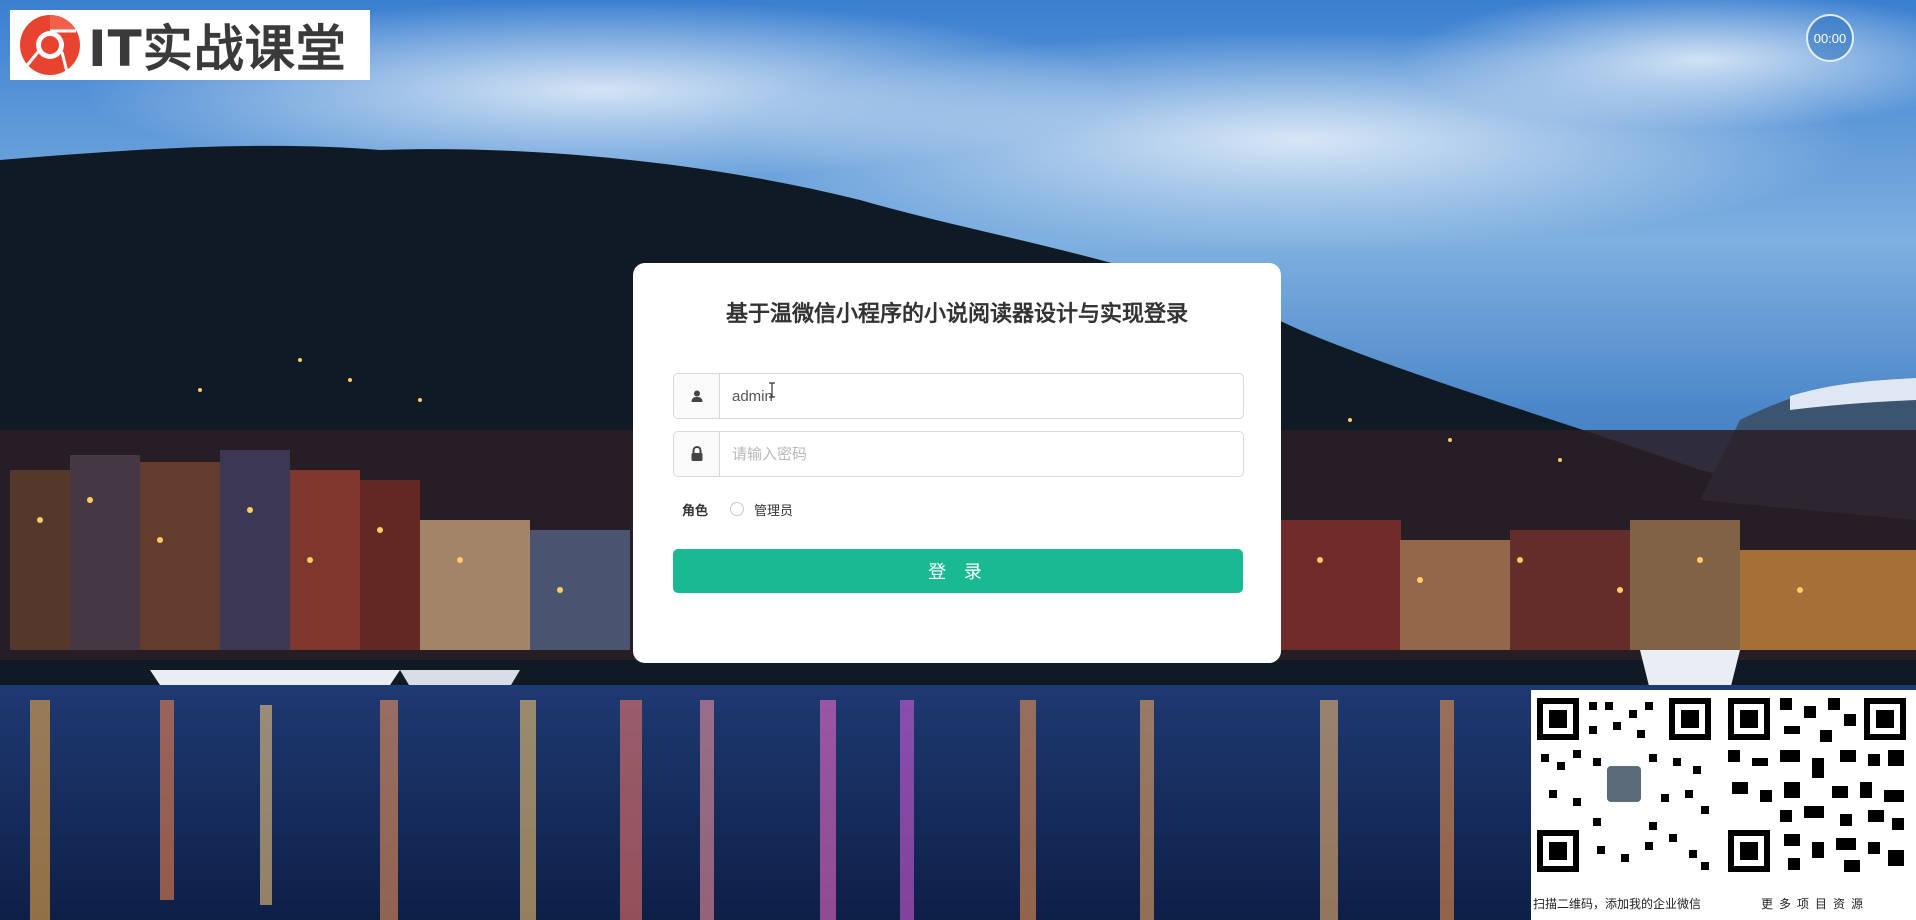 The image size is (1916, 920). Describe the element at coordinates (1624, 785) in the screenshot. I see `qr-code-wechat` at that location.